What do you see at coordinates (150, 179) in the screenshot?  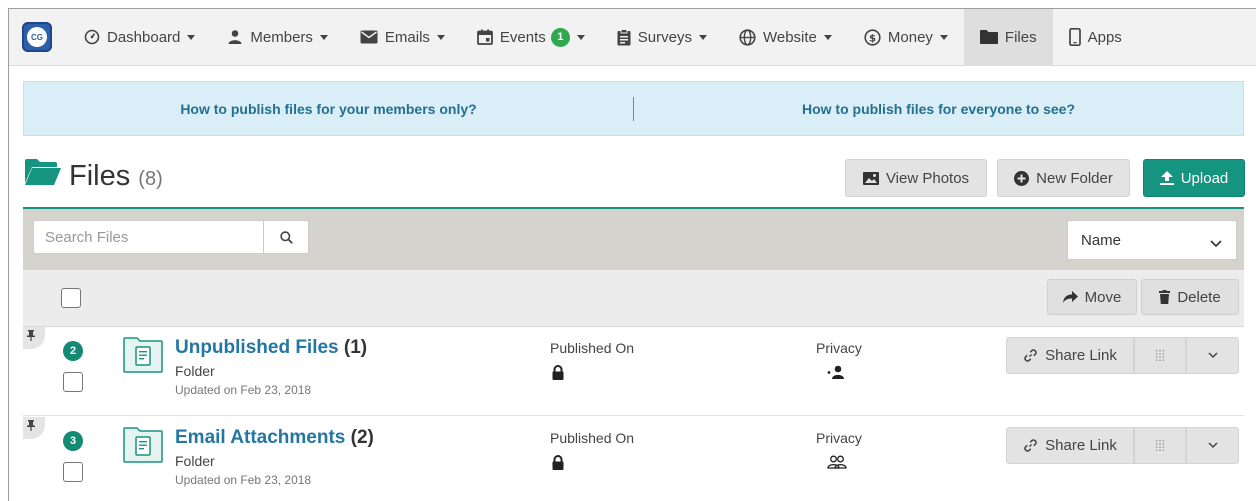 I see `file-count: (8)` at bounding box center [150, 179].